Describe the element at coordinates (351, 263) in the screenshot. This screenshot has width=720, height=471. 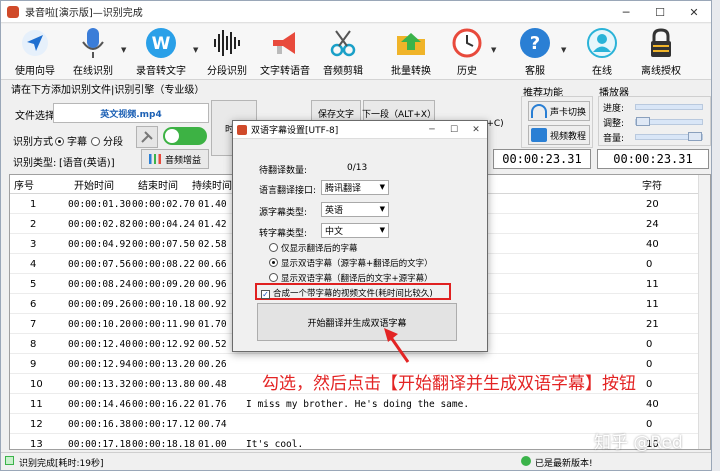
I see `radio-bilingual-source-first: 显示双语字幕（源字幕+翻译后的文字）` at that location.